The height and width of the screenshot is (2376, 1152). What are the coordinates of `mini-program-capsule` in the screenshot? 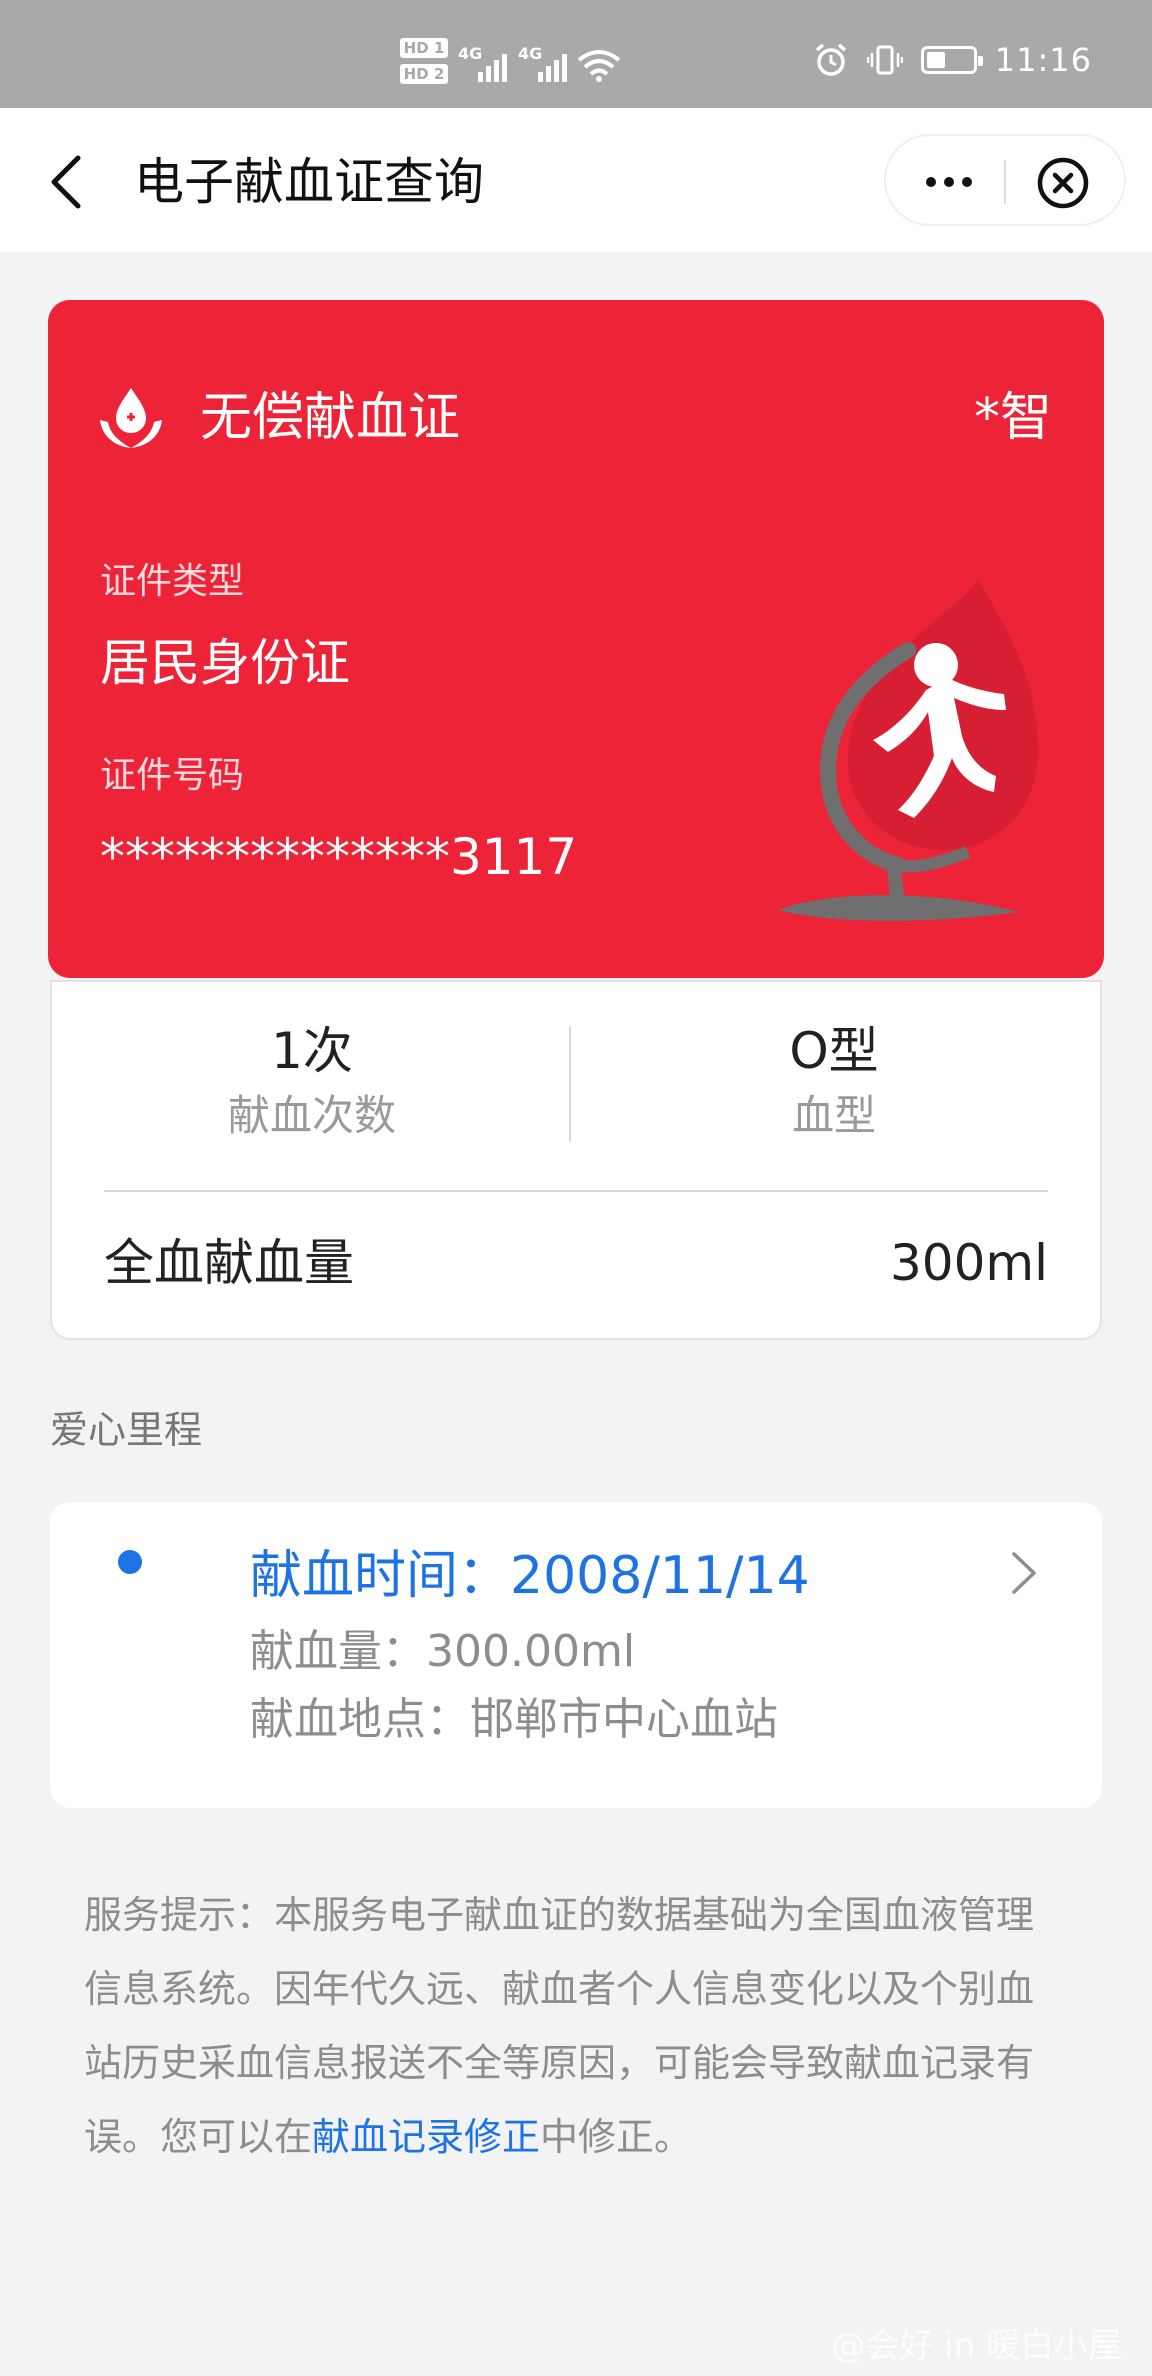 It's located at (1005, 180).